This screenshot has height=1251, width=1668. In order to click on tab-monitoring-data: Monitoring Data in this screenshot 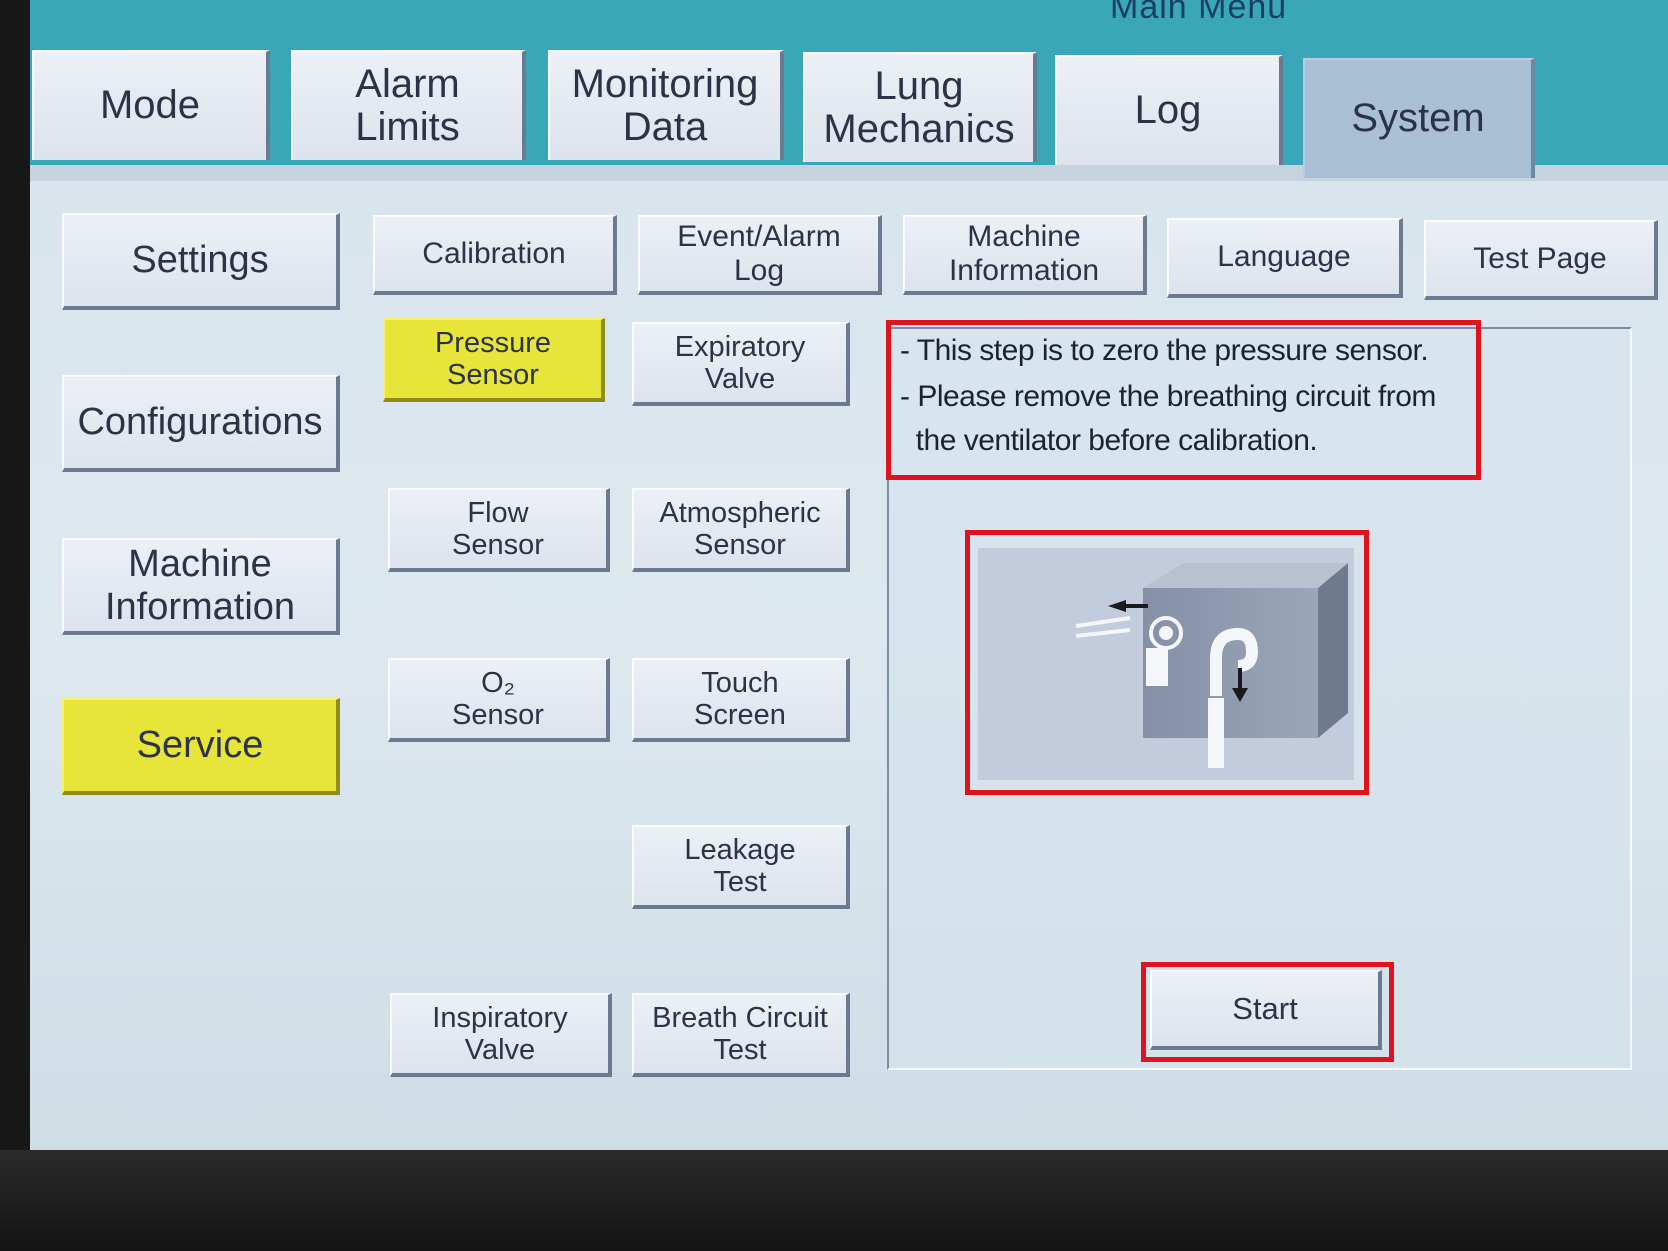, I will do `click(666, 105)`.